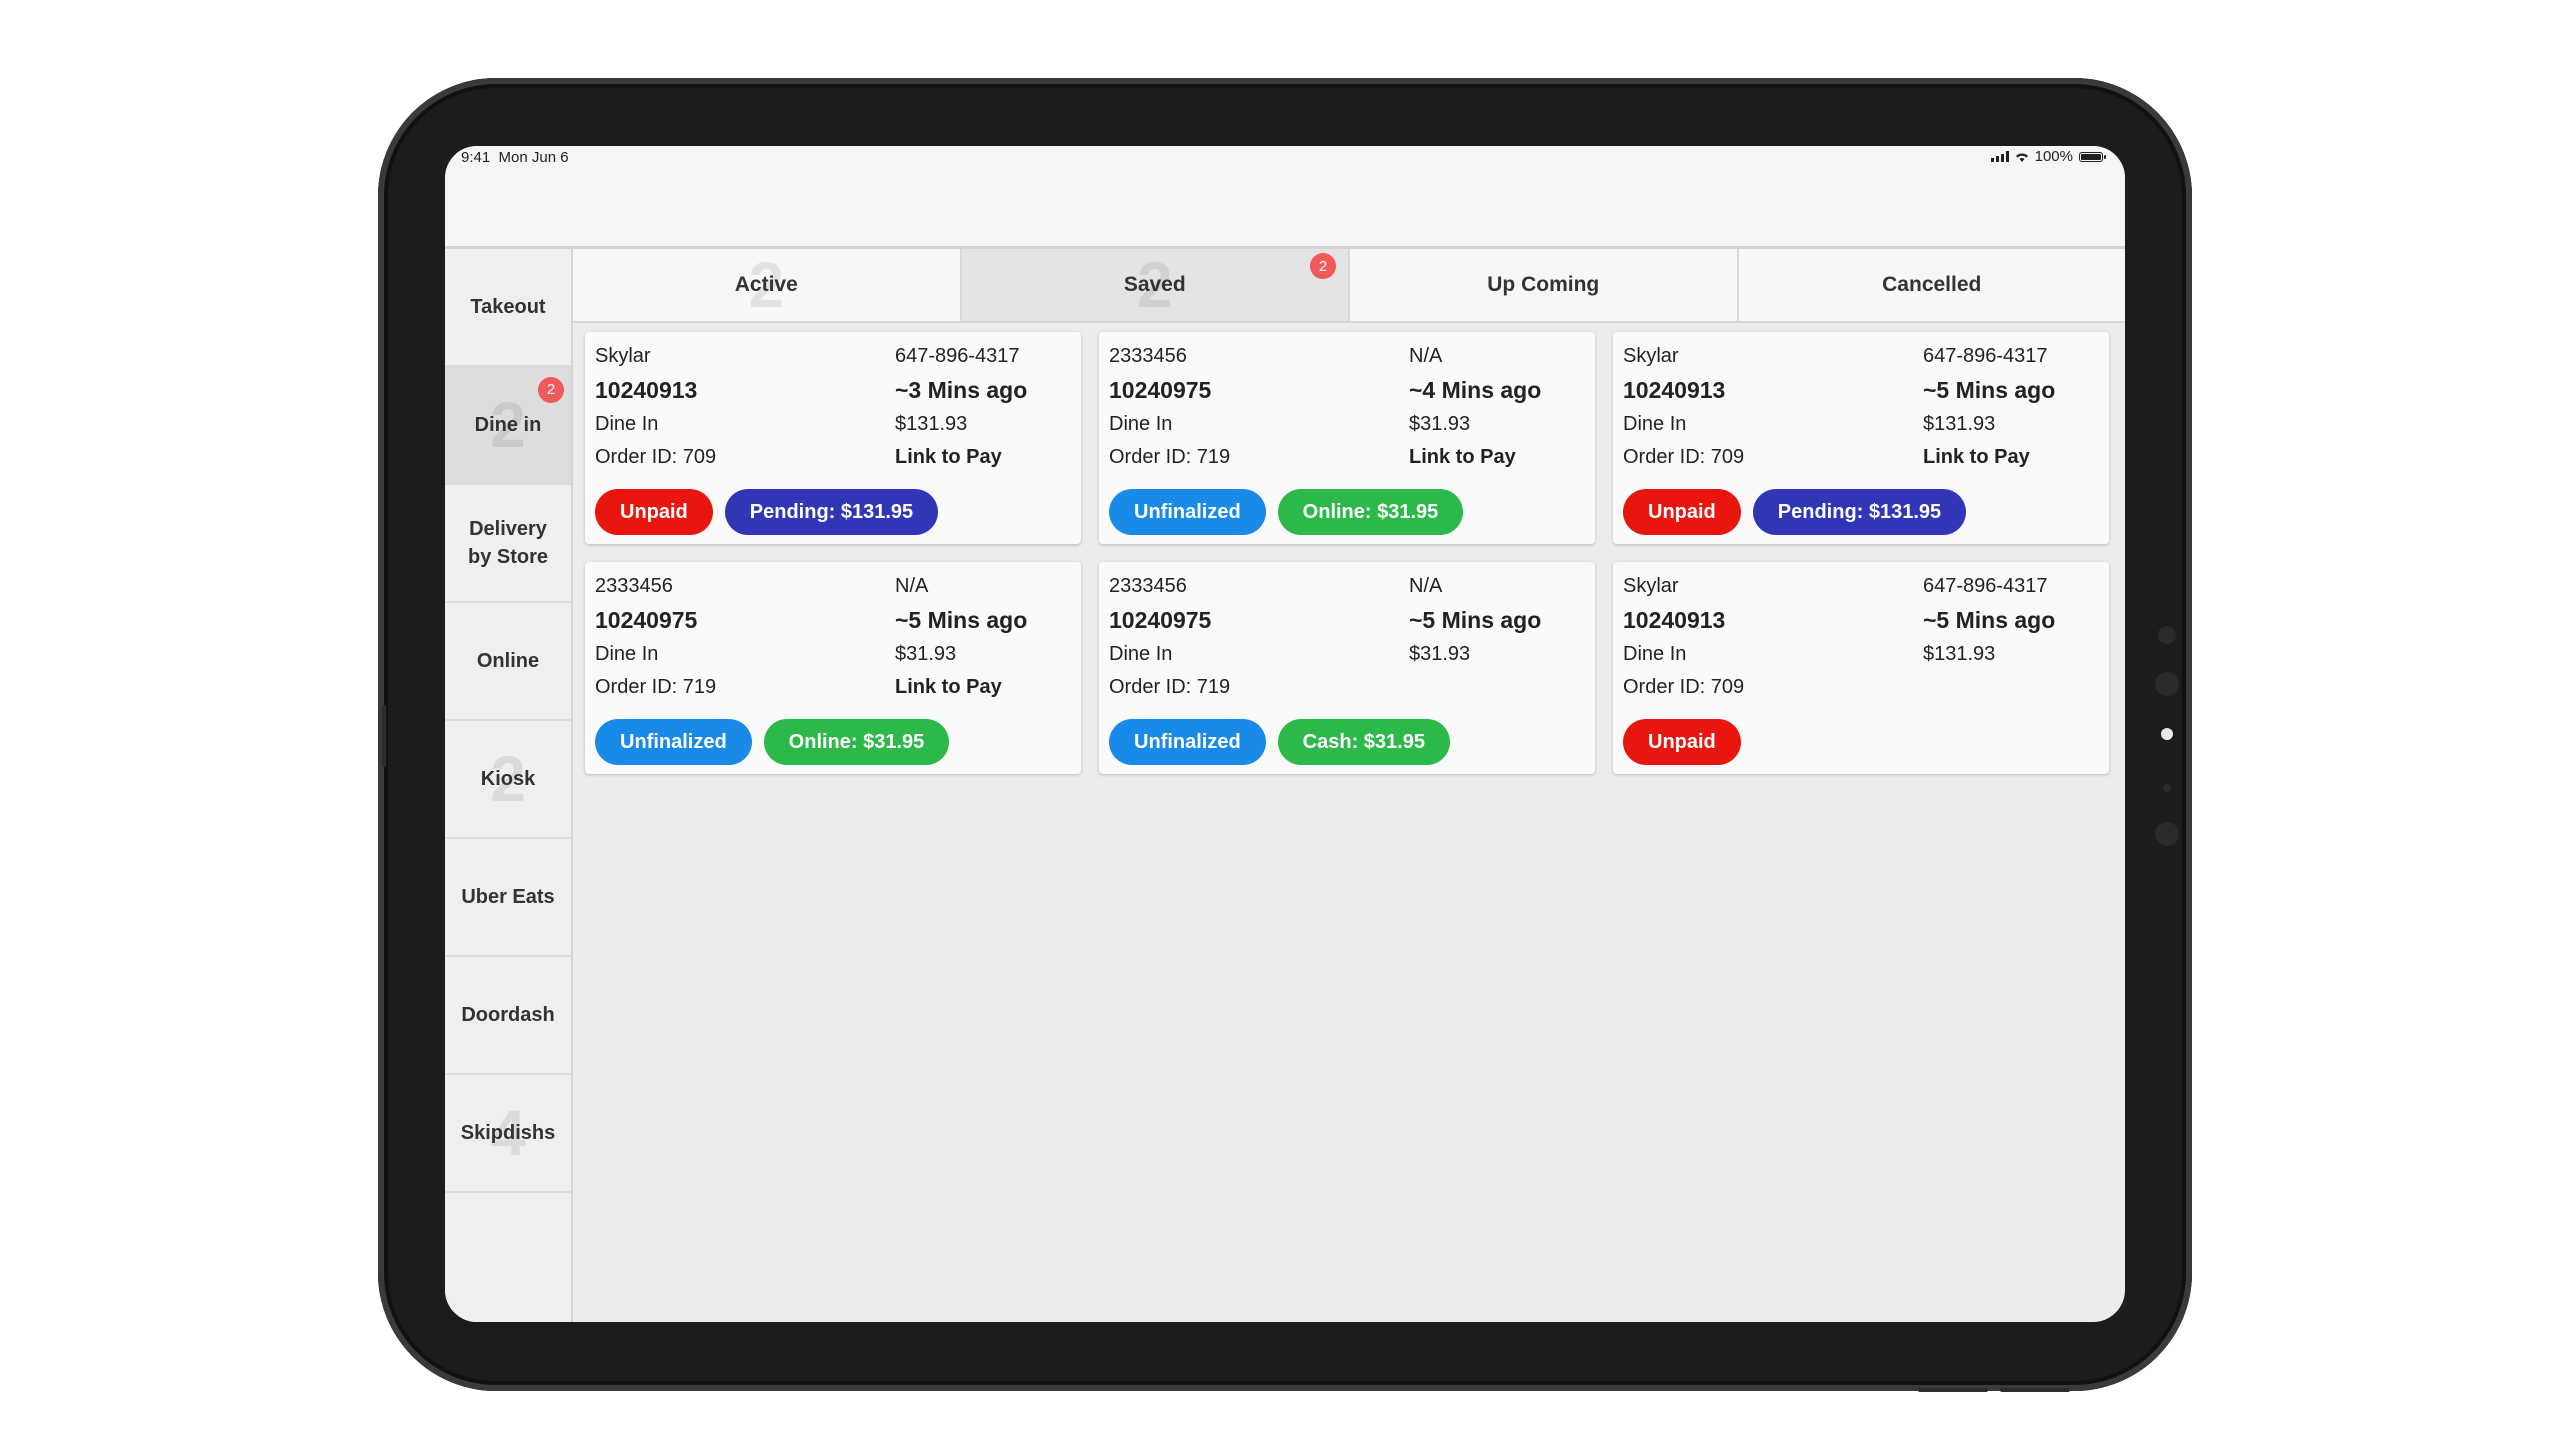 This screenshot has width=2560, height=1440. I want to click on status-indicators: 100%, so click(2048, 156).